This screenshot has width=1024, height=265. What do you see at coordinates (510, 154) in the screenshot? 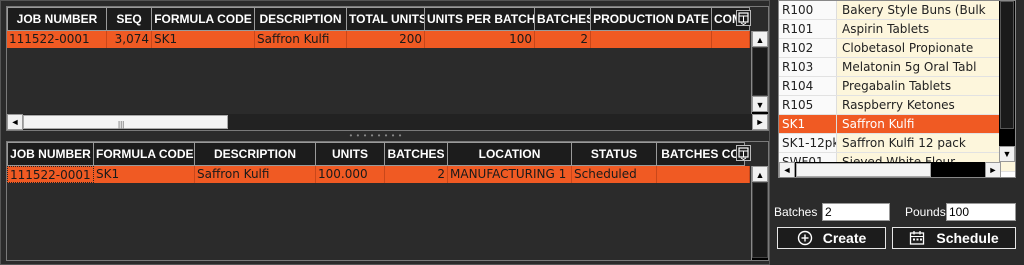
I see `col-header-location: LOCATION` at bounding box center [510, 154].